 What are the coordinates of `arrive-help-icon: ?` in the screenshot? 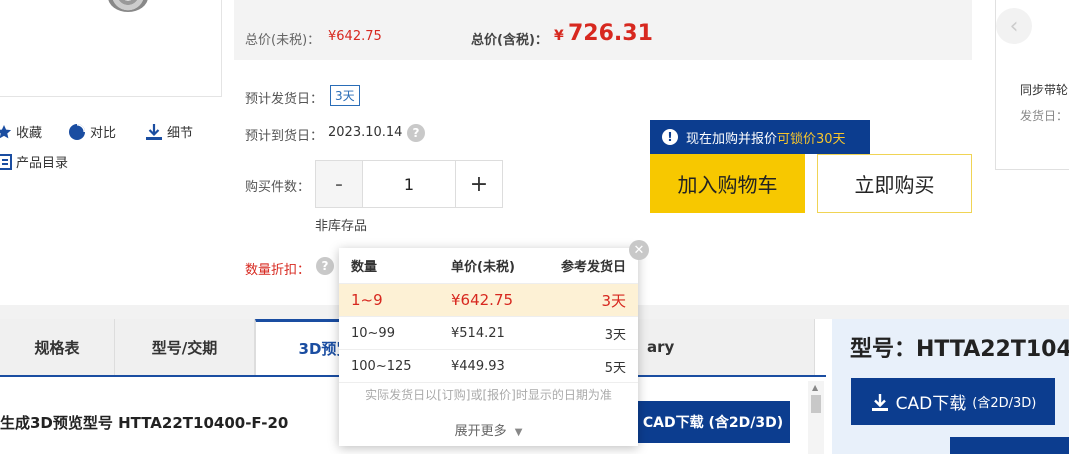 It's located at (416, 133).